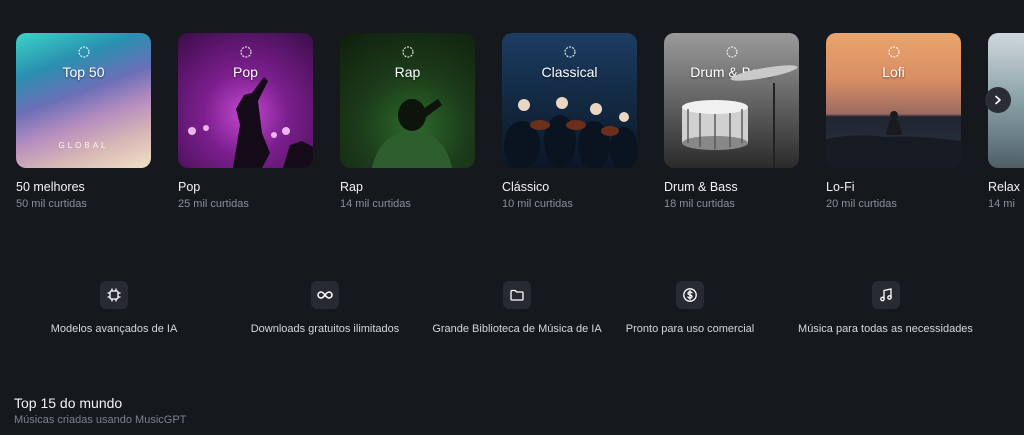 The image size is (1024, 435). Describe the element at coordinates (570, 132) in the screenshot. I see `orchestra-silhouette` at that location.